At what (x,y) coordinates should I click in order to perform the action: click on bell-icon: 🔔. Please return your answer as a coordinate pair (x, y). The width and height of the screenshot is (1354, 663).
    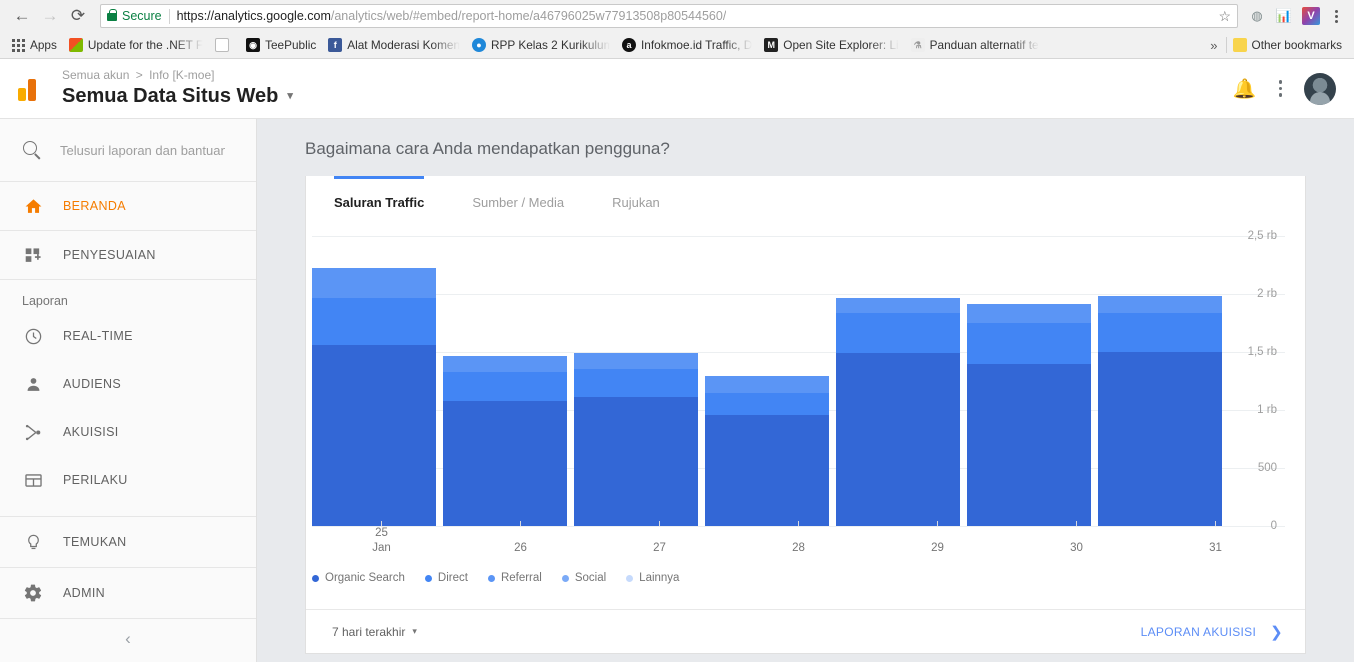
    Looking at the image, I should click on (1245, 89).